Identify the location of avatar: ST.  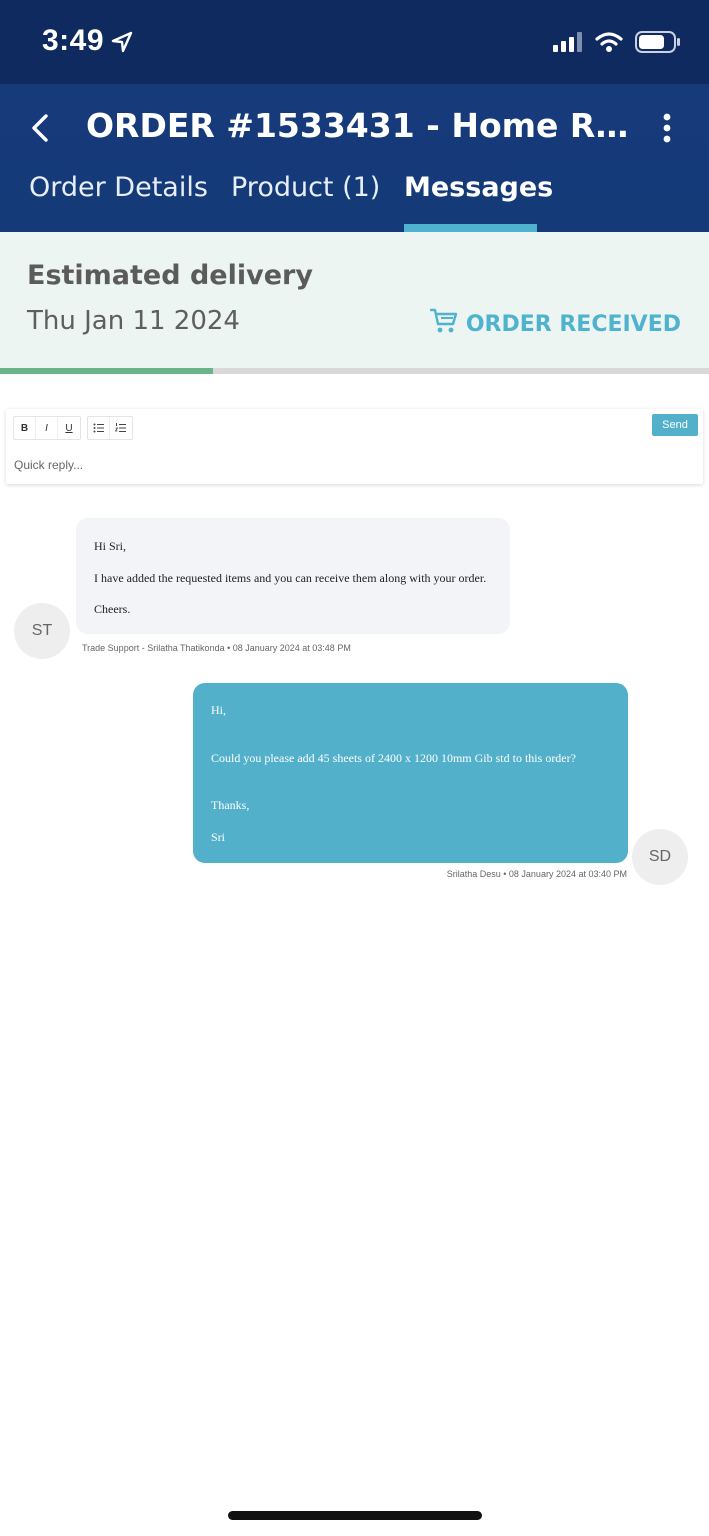
(42, 631).